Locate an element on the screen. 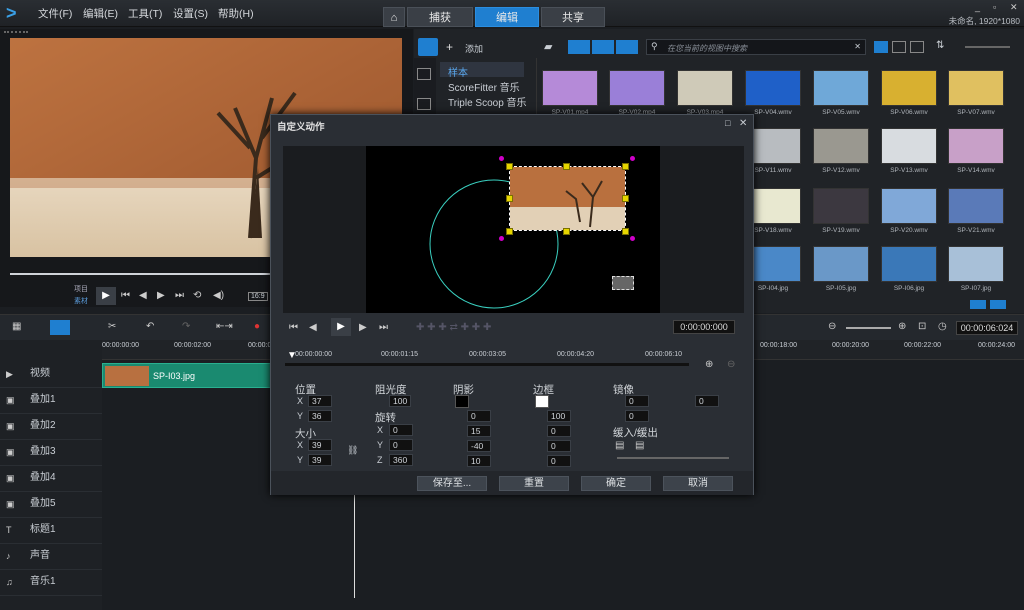 This screenshot has width=1024, height=610. track-header: T 标题1 is located at coordinates (51, 531).